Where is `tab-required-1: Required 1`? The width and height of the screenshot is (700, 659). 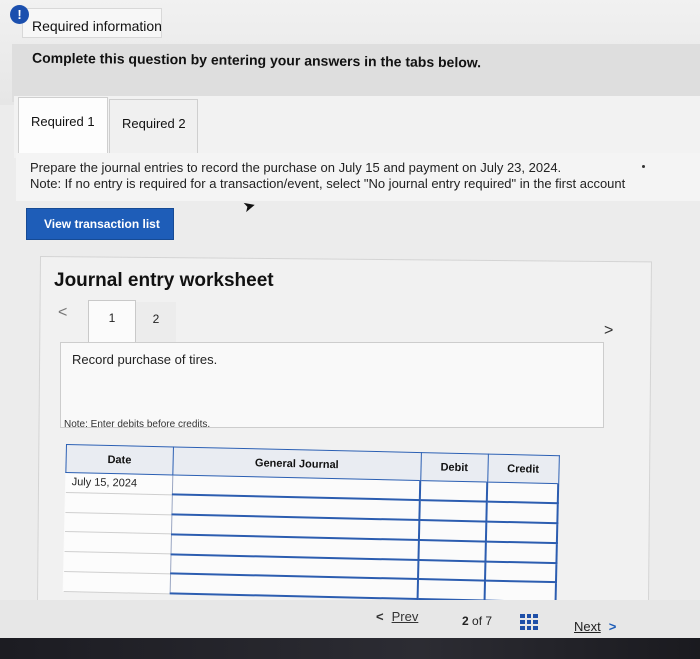 tab-required-1: Required 1 is located at coordinates (63, 125).